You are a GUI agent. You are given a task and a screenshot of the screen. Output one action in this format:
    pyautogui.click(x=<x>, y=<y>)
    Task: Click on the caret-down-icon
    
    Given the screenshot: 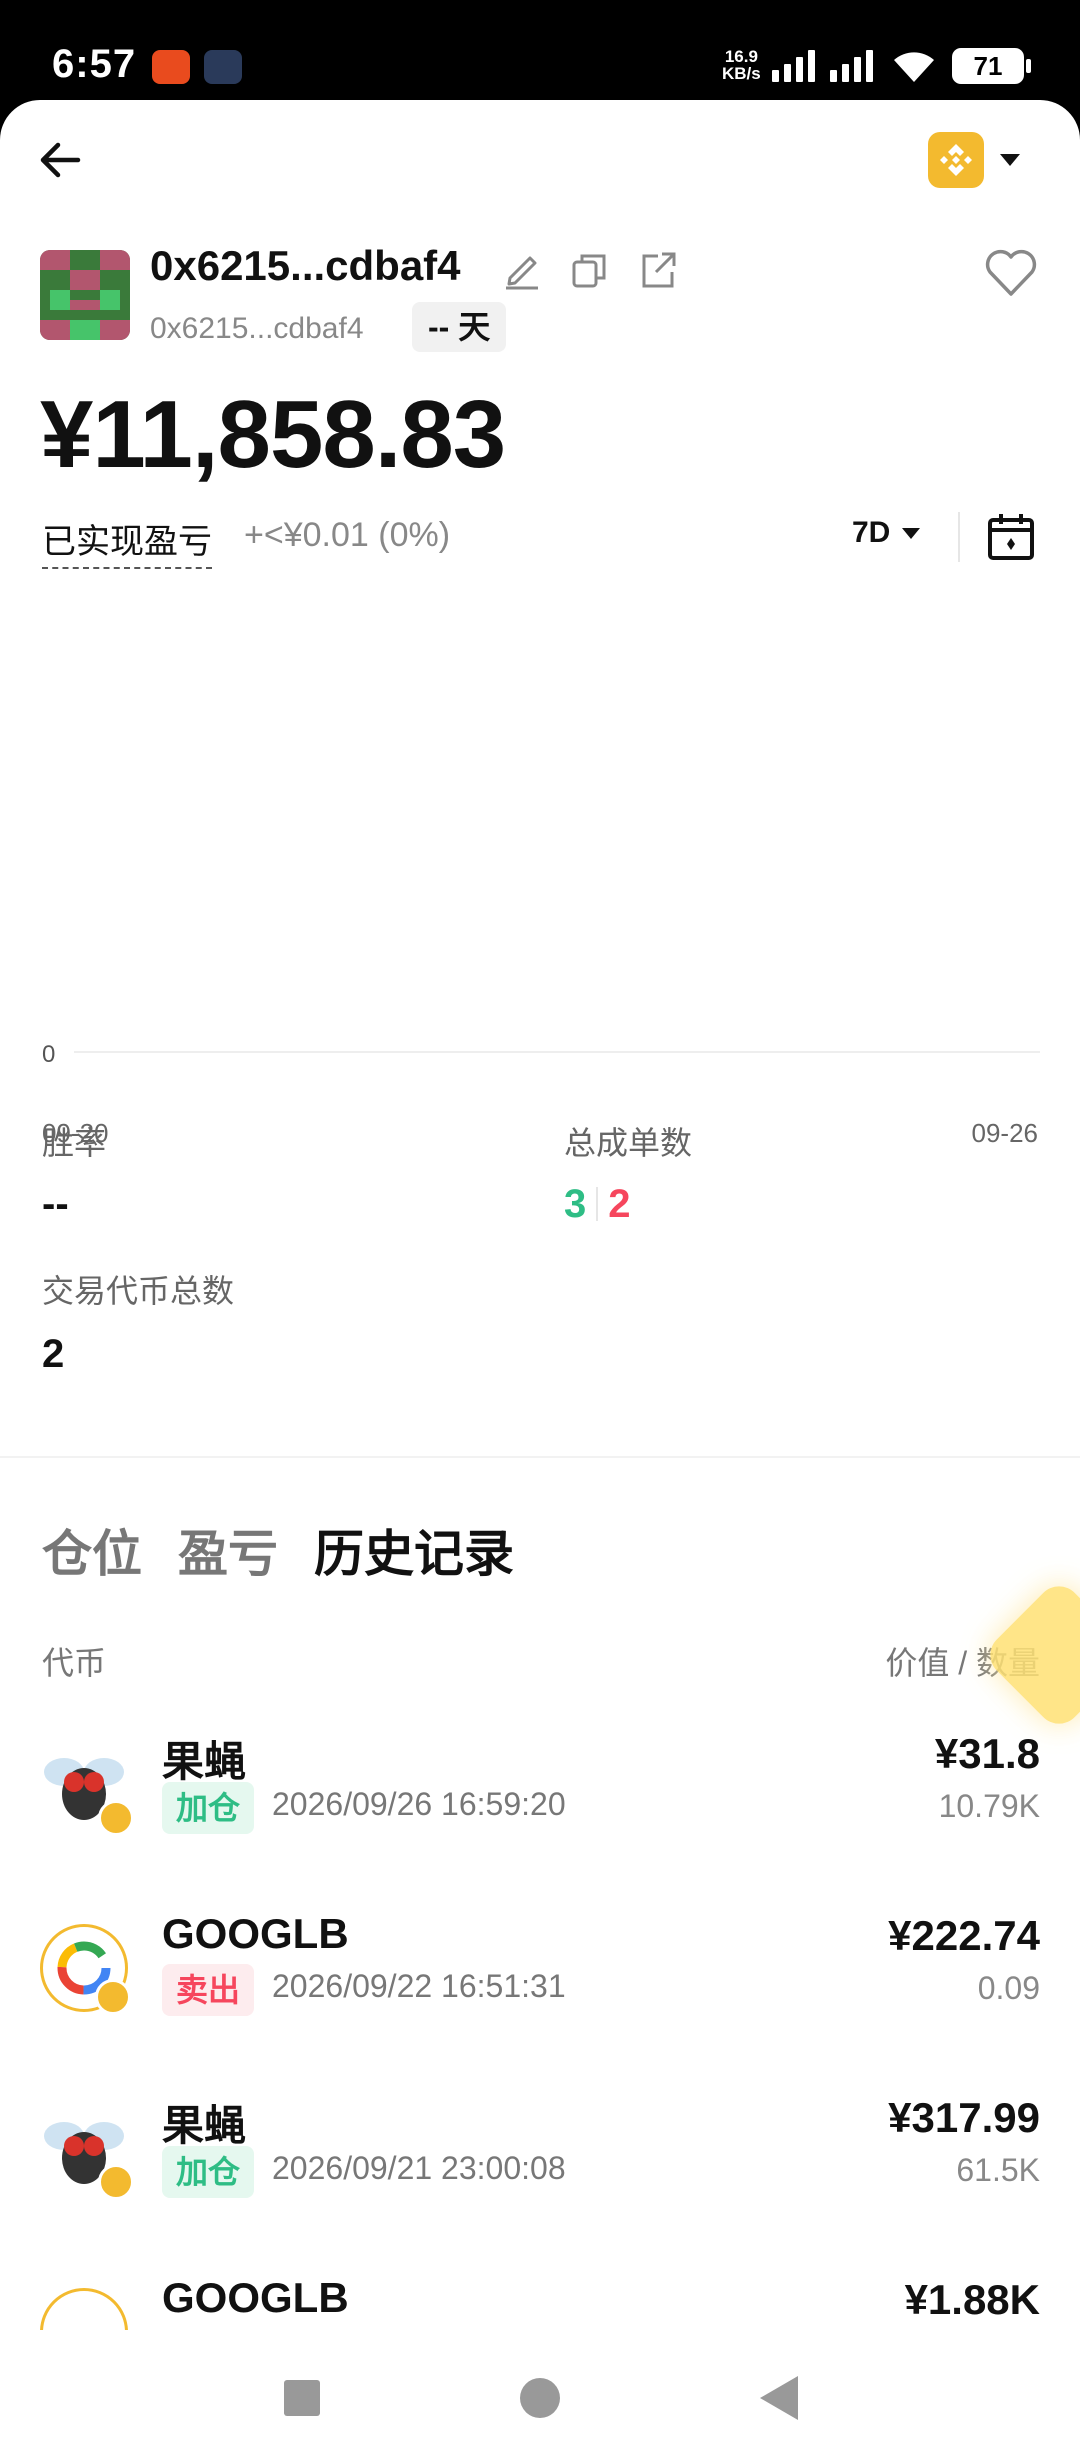 What is the action you would take?
    pyautogui.click(x=911, y=533)
    